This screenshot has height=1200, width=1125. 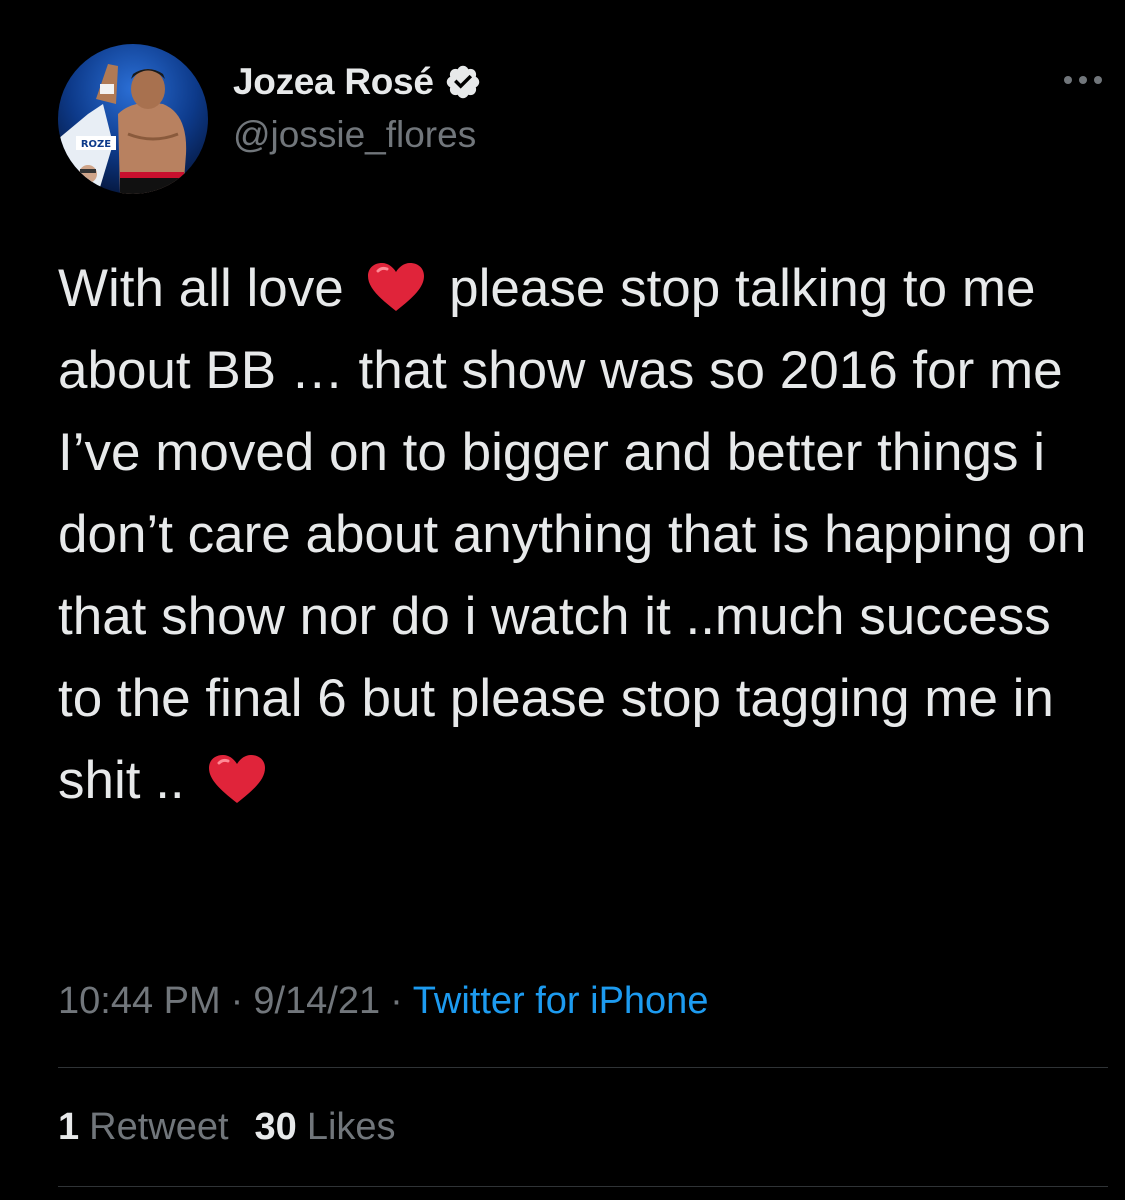 What do you see at coordinates (383, 1001) in the screenshot?
I see `tweet-meta: 10:44 PM · 9/14/21 · Twitter for iPhone` at bounding box center [383, 1001].